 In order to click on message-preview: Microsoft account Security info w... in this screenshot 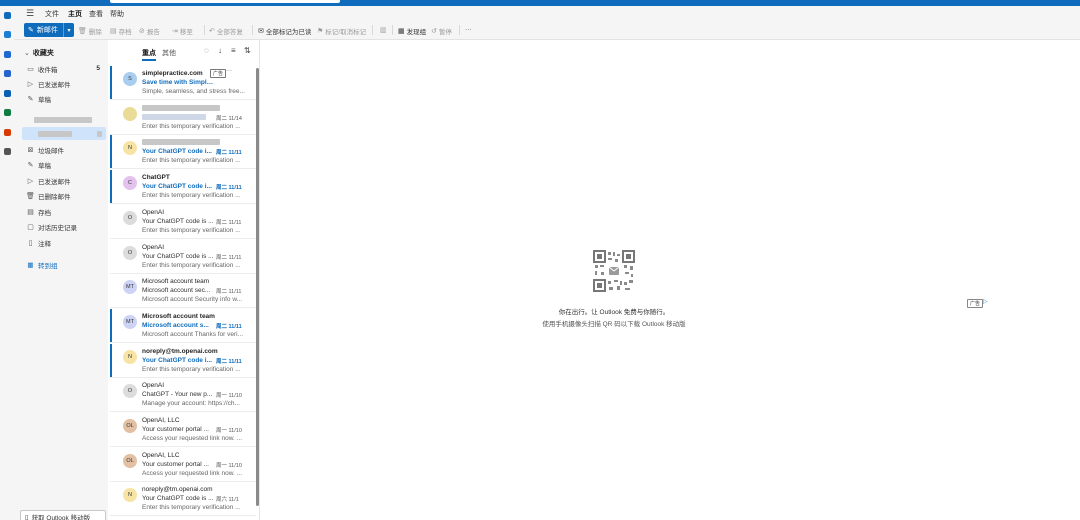, I will do `click(192, 300)`.